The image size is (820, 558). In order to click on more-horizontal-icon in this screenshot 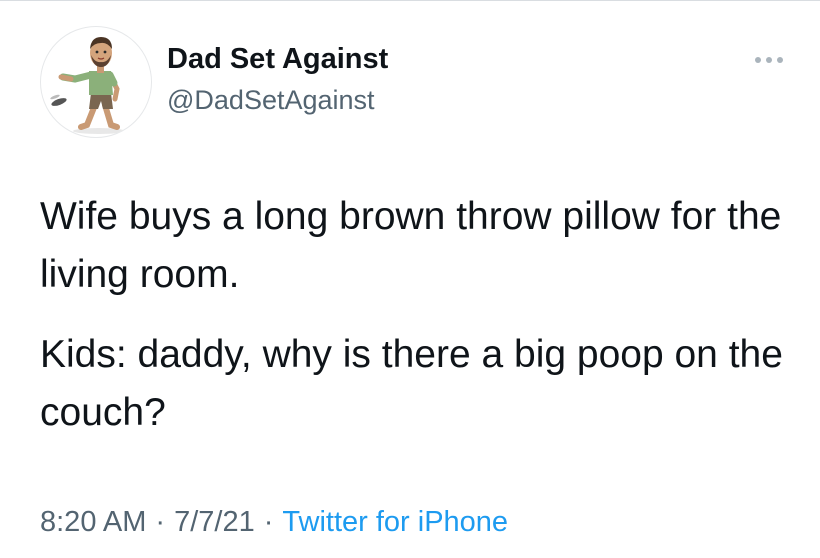, I will do `click(769, 60)`.